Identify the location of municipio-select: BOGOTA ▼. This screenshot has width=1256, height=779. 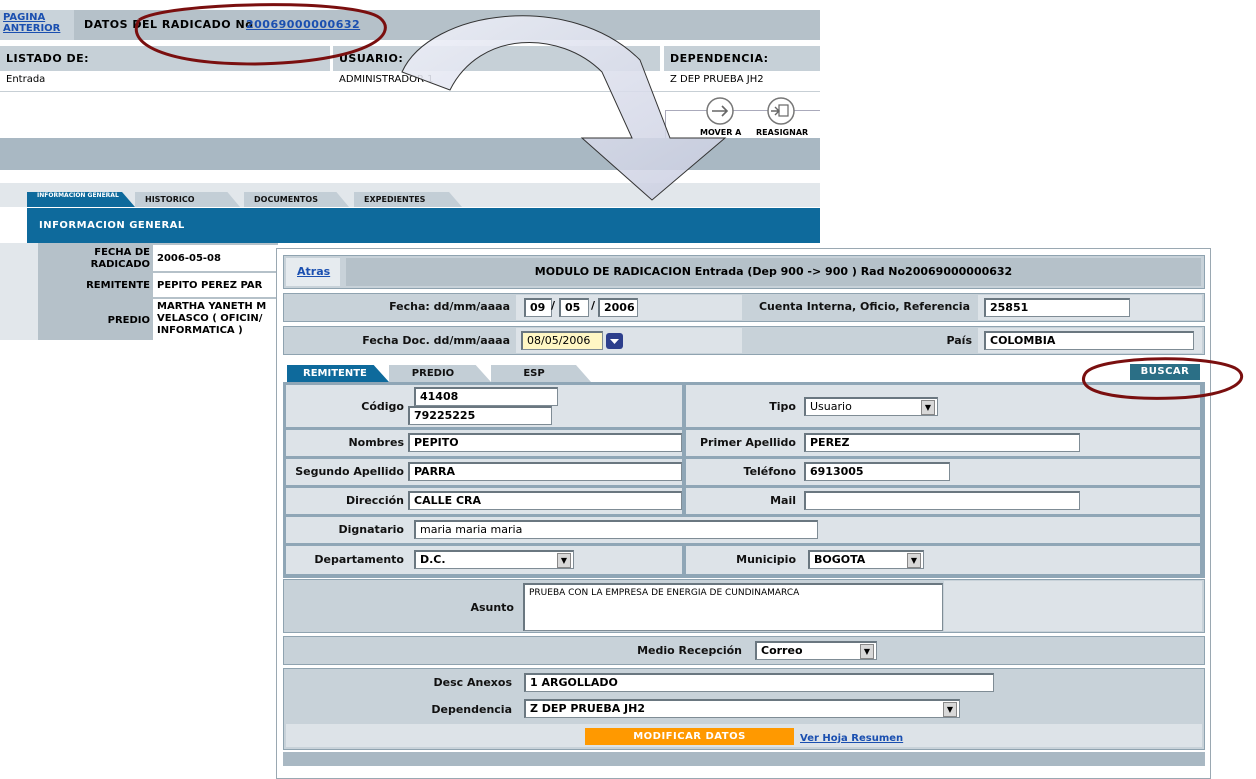
(866, 559).